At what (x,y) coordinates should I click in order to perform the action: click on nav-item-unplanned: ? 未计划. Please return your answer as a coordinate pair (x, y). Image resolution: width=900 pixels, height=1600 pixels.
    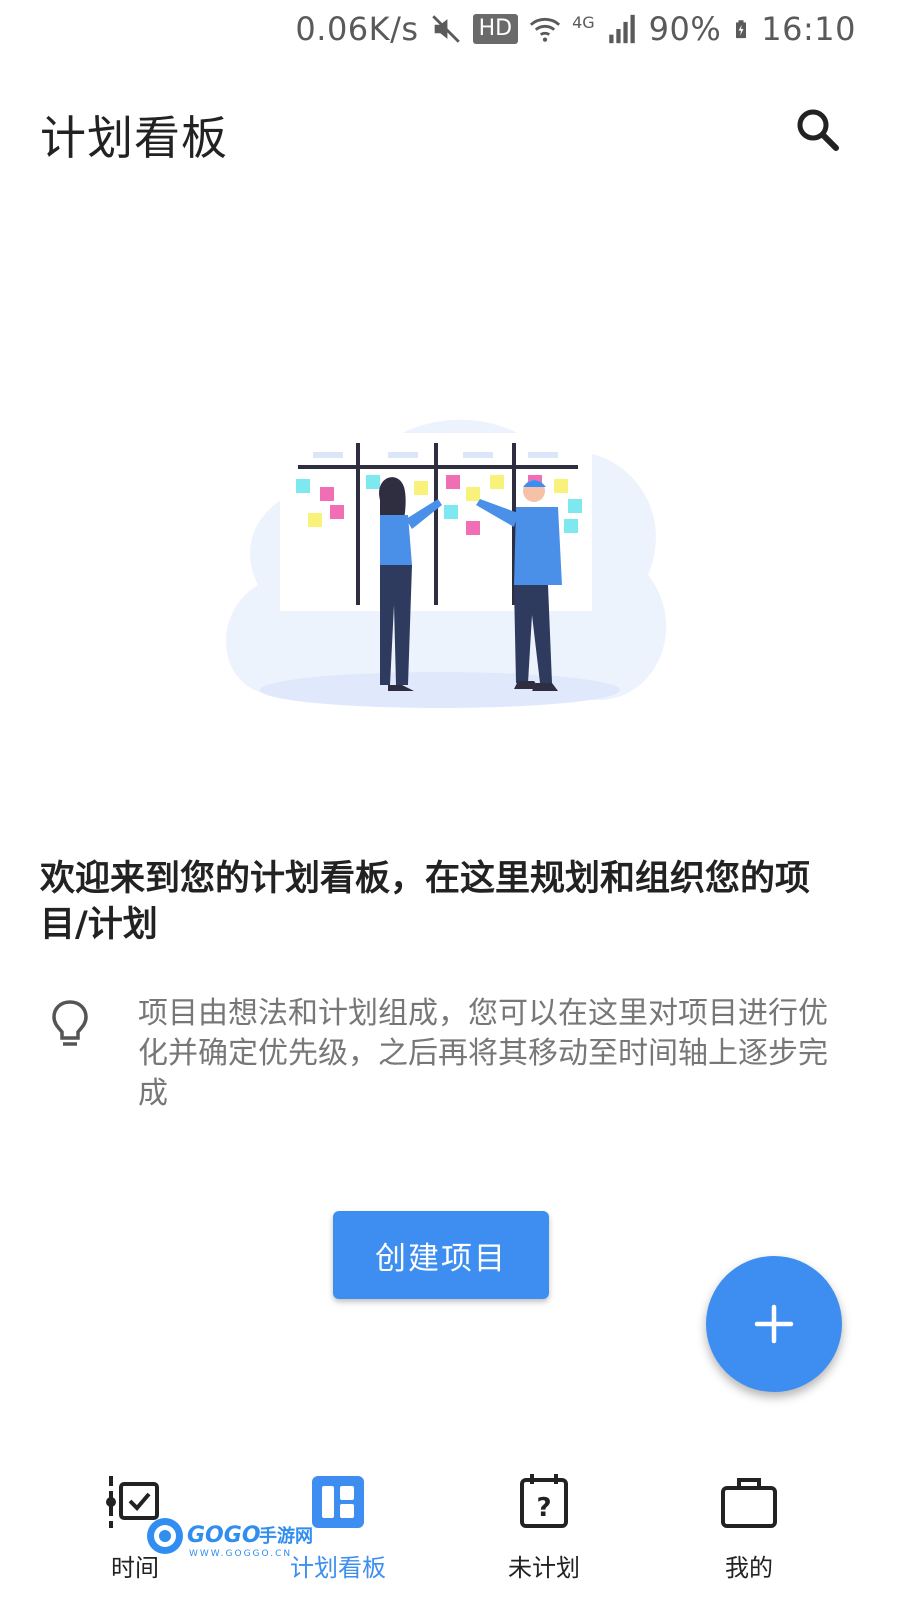
    Looking at the image, I should click on (544, 1516).